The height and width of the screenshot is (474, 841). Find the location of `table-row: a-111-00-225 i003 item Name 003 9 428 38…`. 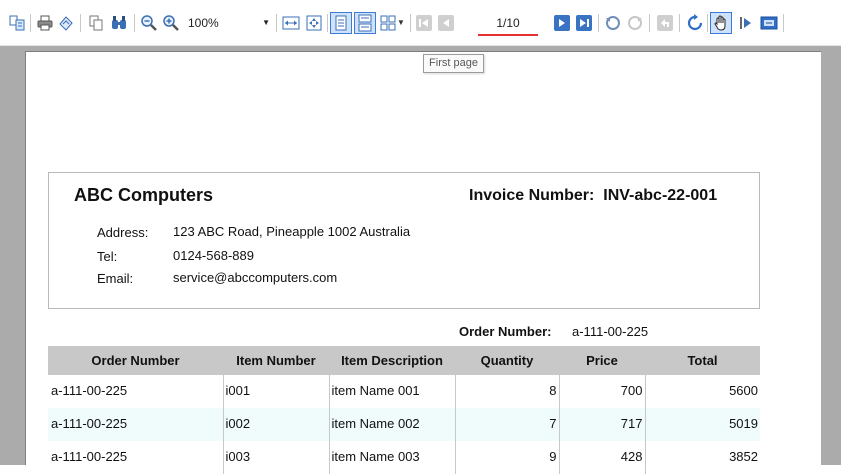

table-row: a-111-00-225 i003 item Name 003 9 428 38… is located at coordinates (404, 457).